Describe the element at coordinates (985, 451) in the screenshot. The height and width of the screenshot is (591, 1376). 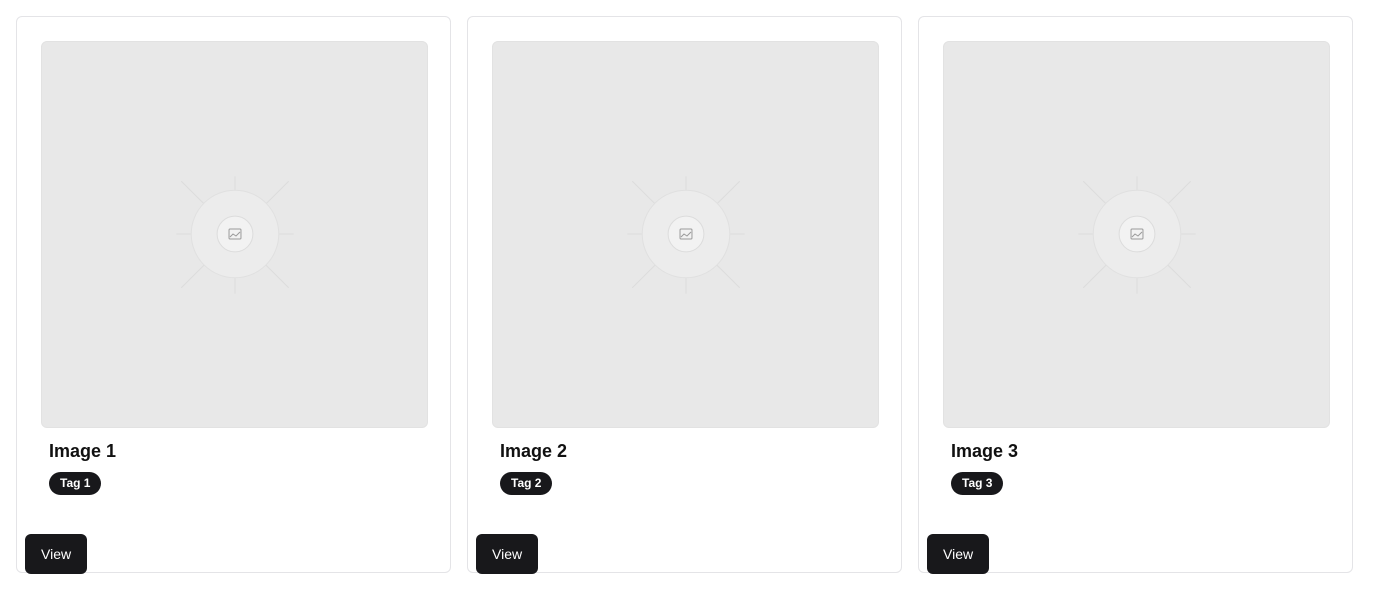
I see `card-title: Image 3` at that location.